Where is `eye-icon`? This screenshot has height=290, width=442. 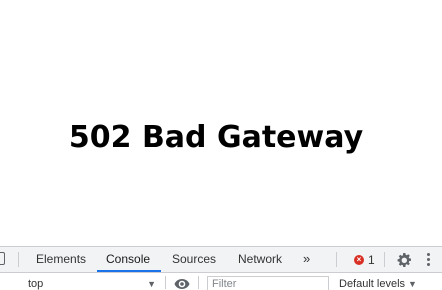
eye-icon is located at coordinates (182, 284).